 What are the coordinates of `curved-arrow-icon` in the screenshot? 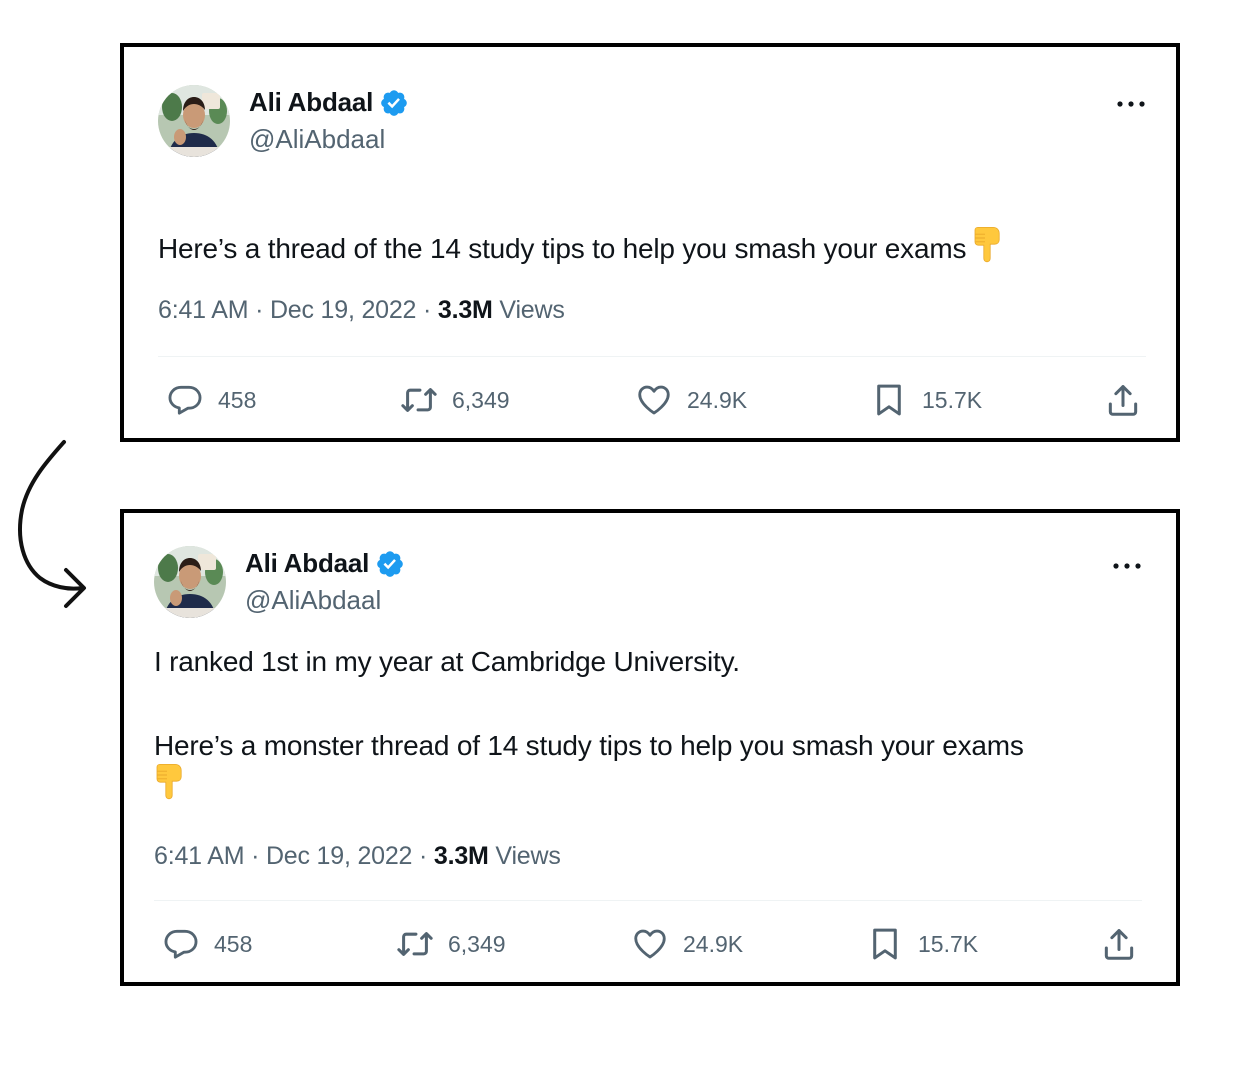 It's located at (60, 525).